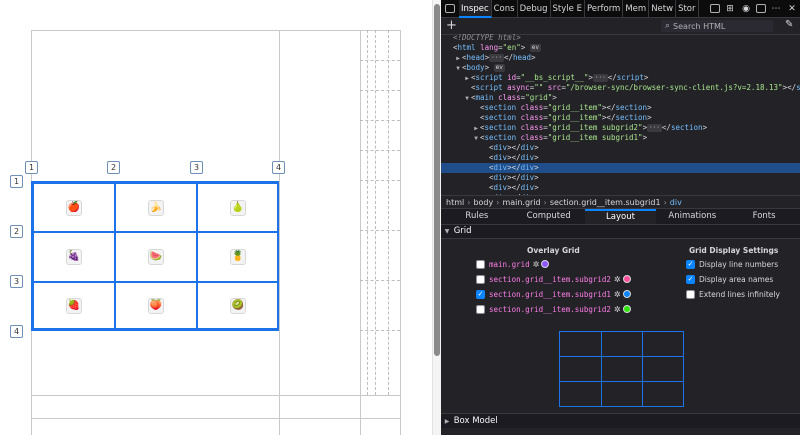 The width and height of the screenshot is (800, 435). Describe the element at coordinates (605, 202) in the screenshot. I see `breadcrumb-item: section.grid__item.subgrid1` at that location.